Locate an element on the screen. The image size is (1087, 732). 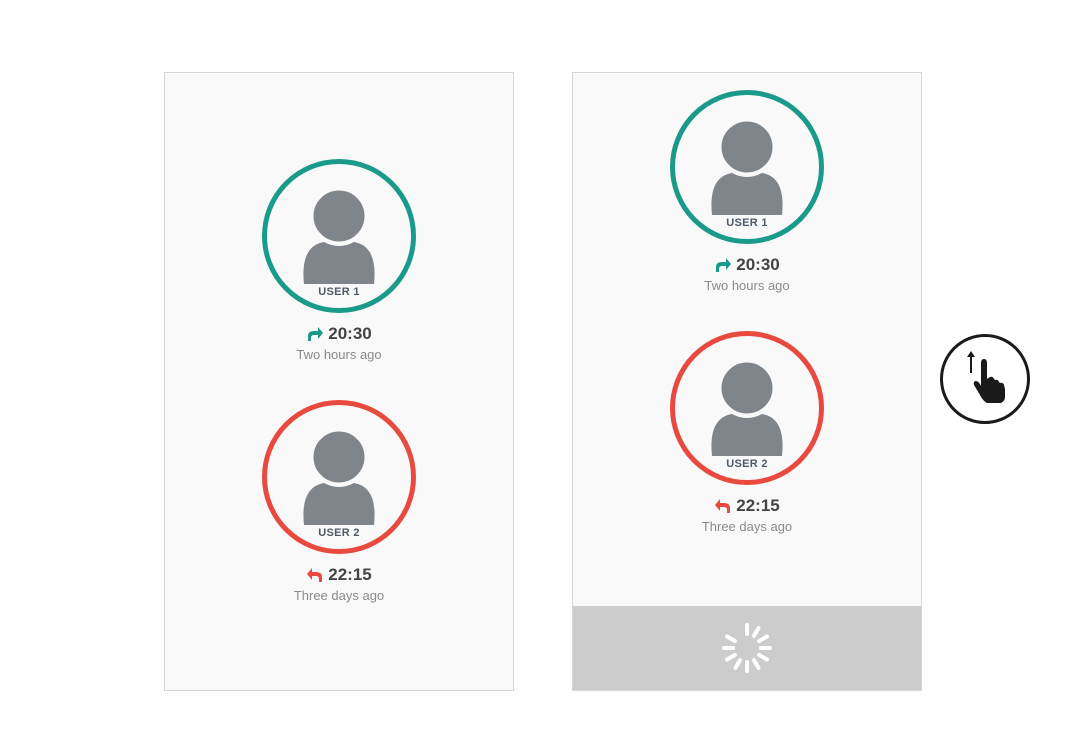
swipe-up-gesture is located at coordinates (985, 379).